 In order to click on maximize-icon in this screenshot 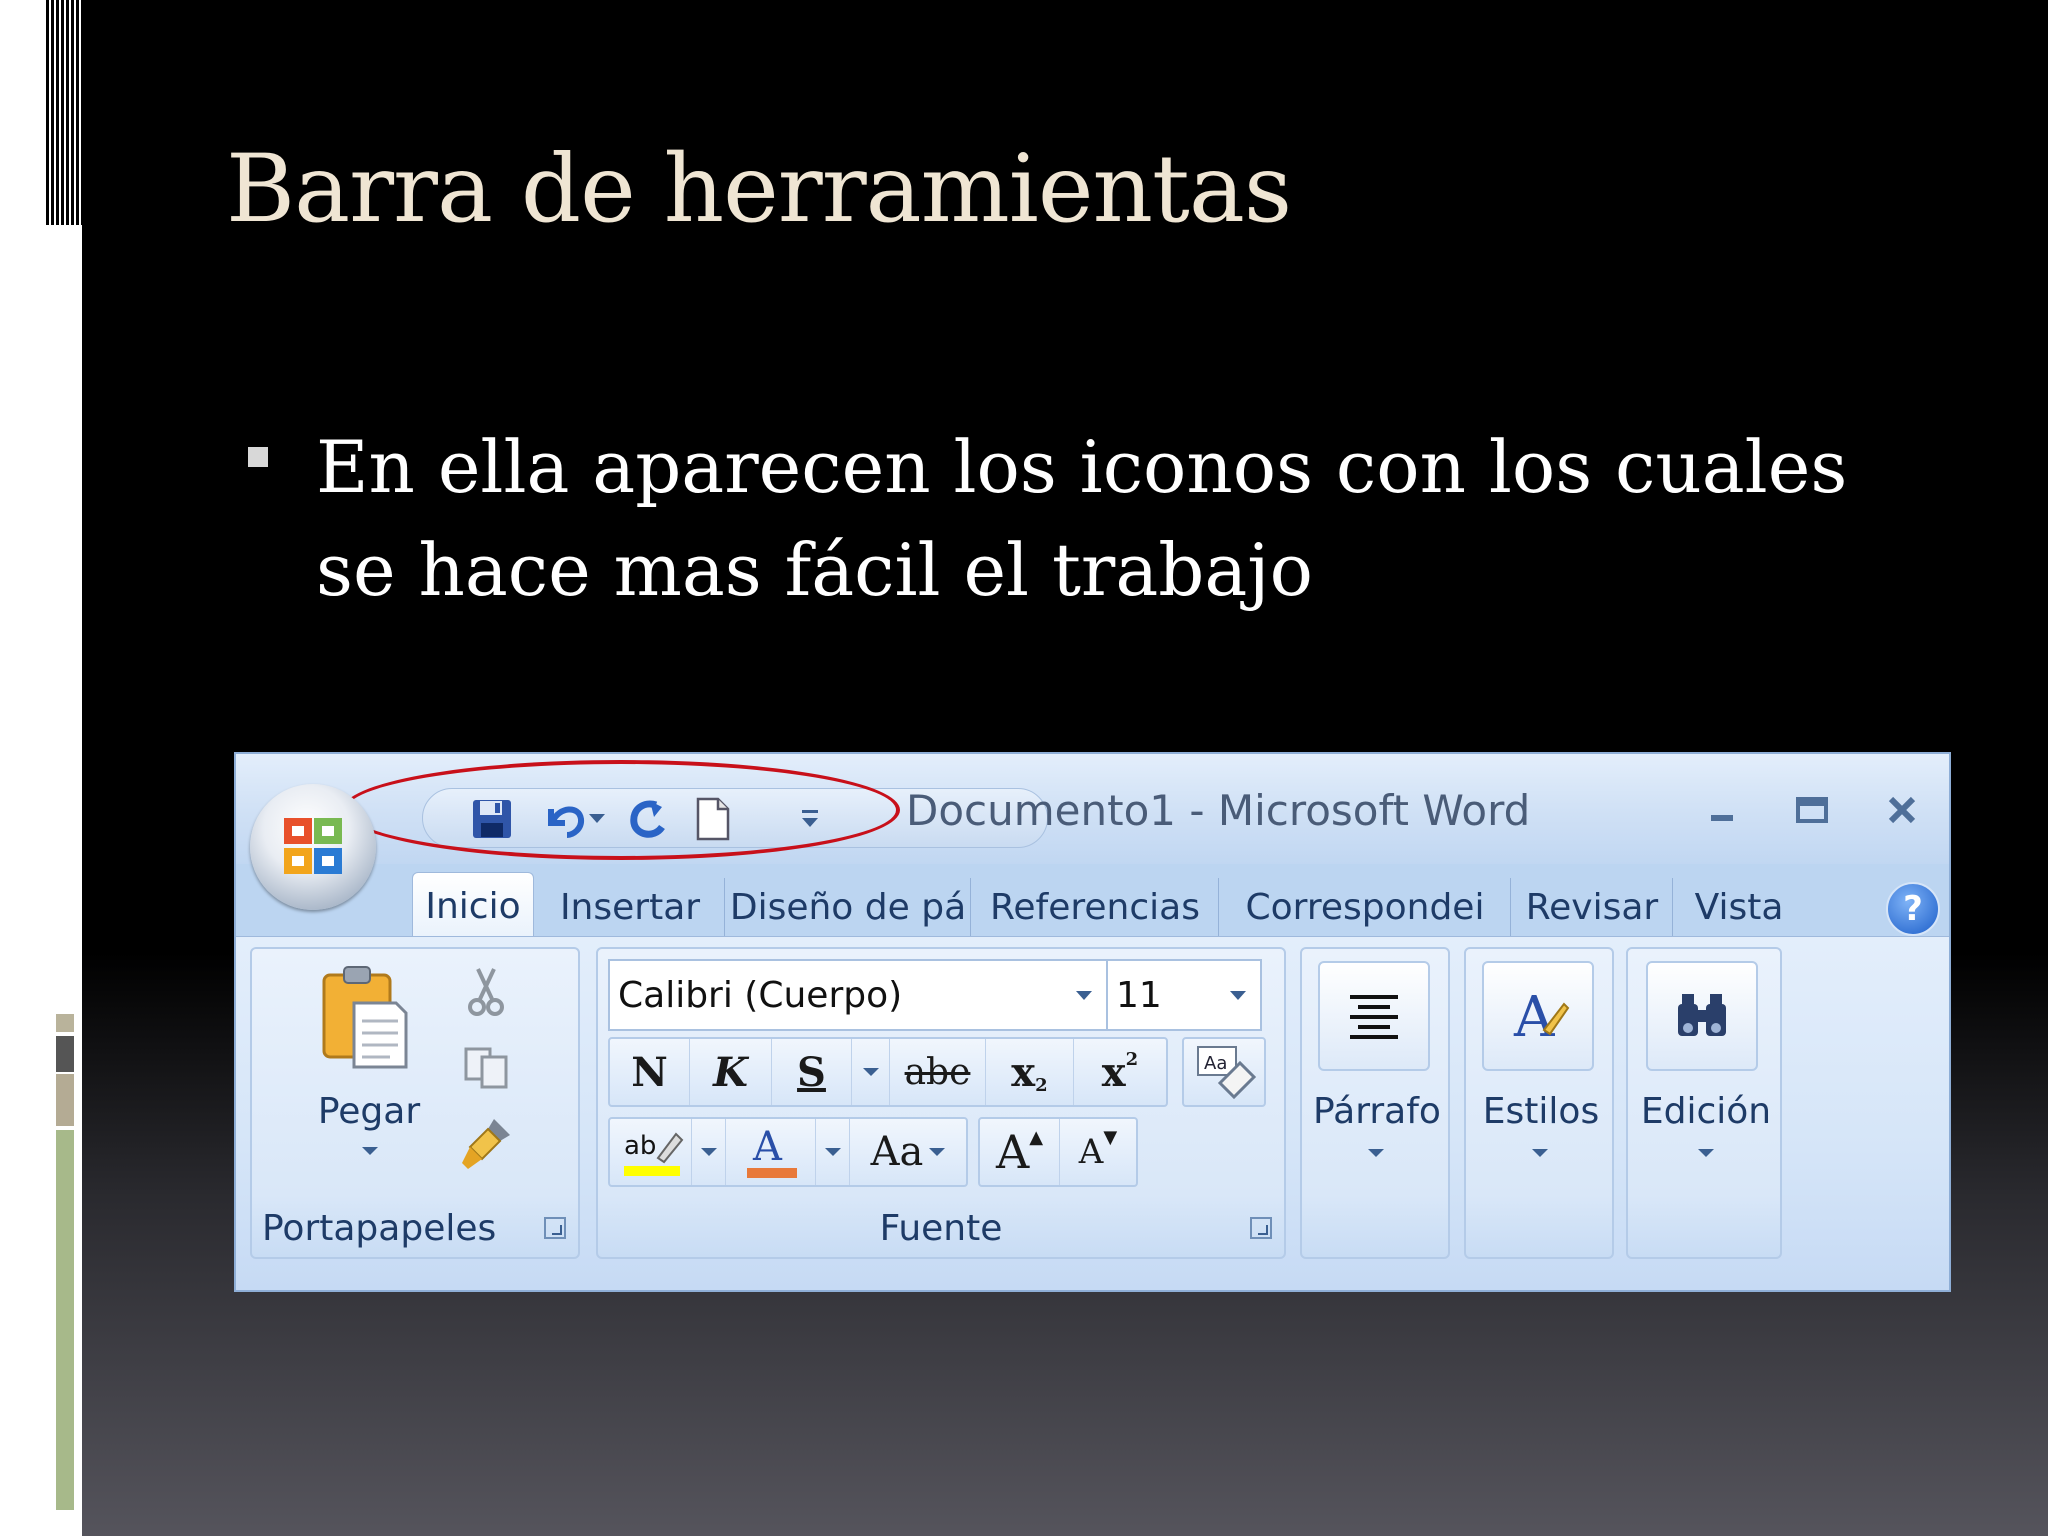, I will do `click(1812, 810)`.